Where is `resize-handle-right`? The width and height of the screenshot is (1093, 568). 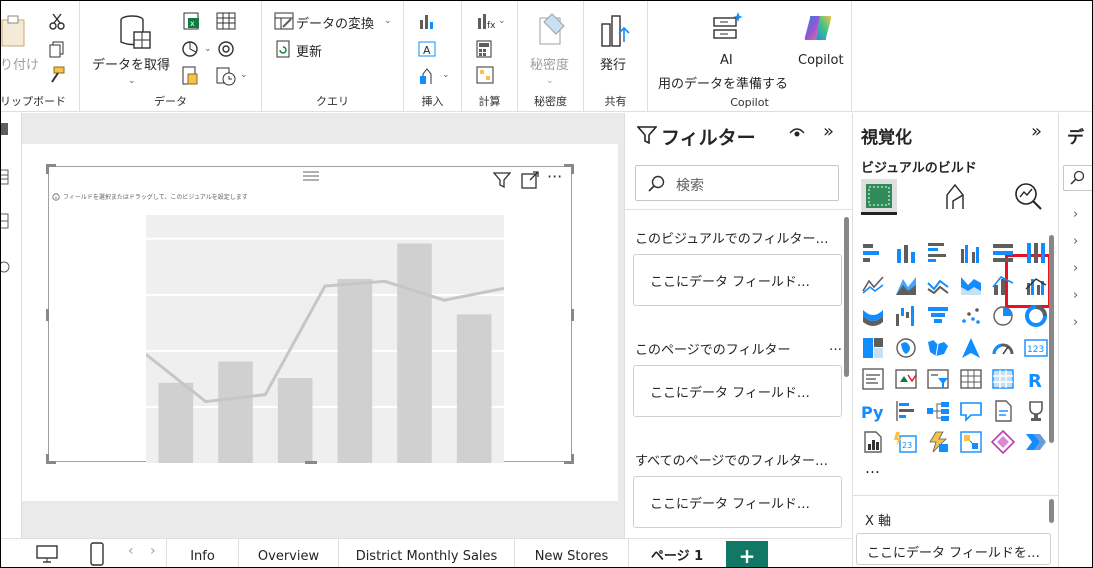
resize-handle-right is located at coordinates (572, 315).